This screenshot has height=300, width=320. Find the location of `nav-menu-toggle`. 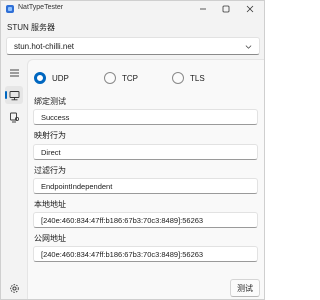

nav-menu-toggle is located at coordinates (14, 73).